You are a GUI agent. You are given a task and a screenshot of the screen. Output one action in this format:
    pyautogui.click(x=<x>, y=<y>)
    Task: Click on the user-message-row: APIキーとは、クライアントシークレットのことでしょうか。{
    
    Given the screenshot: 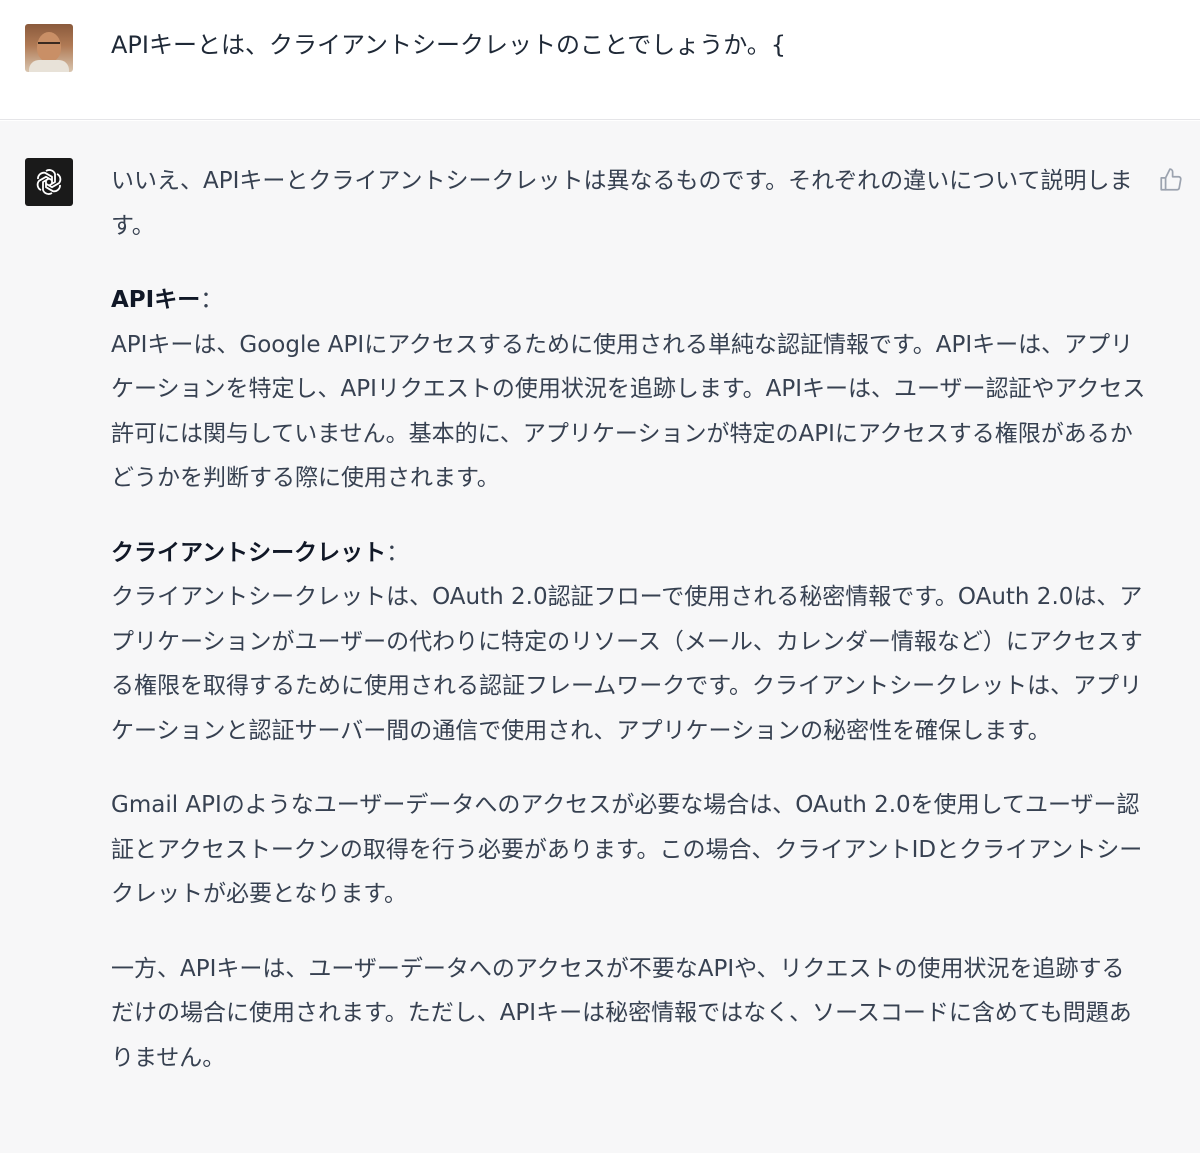 What is the action you would take?
    pyautogui.click(x=600, y=60)
    